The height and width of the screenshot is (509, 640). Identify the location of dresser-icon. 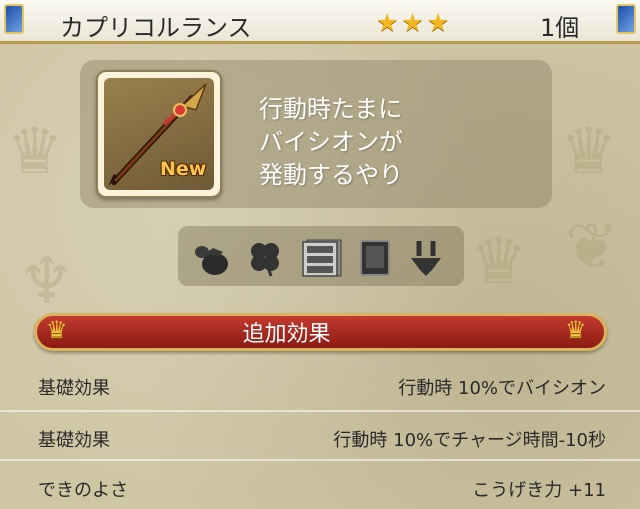
(320, 258).